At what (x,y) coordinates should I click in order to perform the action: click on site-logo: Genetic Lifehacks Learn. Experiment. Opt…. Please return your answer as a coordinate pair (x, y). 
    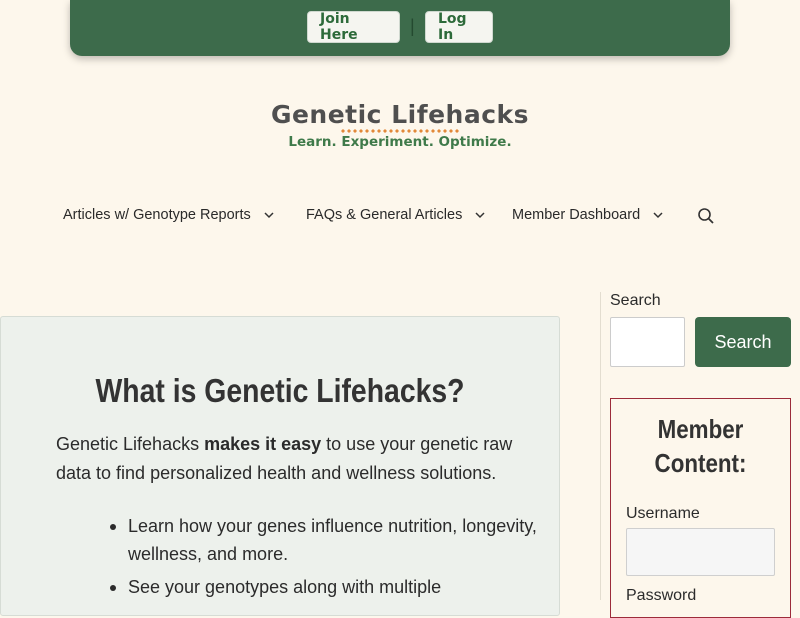
    Looking at the image, I should click on (400, 125).